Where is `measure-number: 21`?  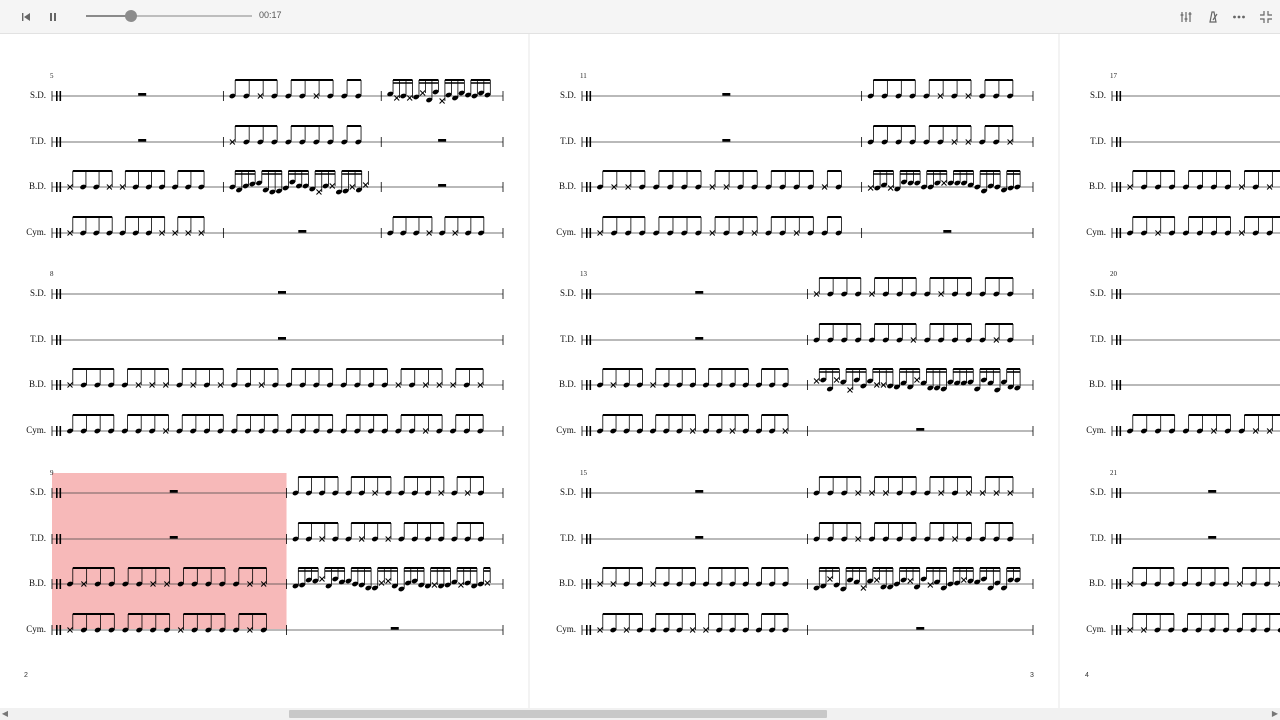
measure-number: 21 is located at coordinates (1113, 473).